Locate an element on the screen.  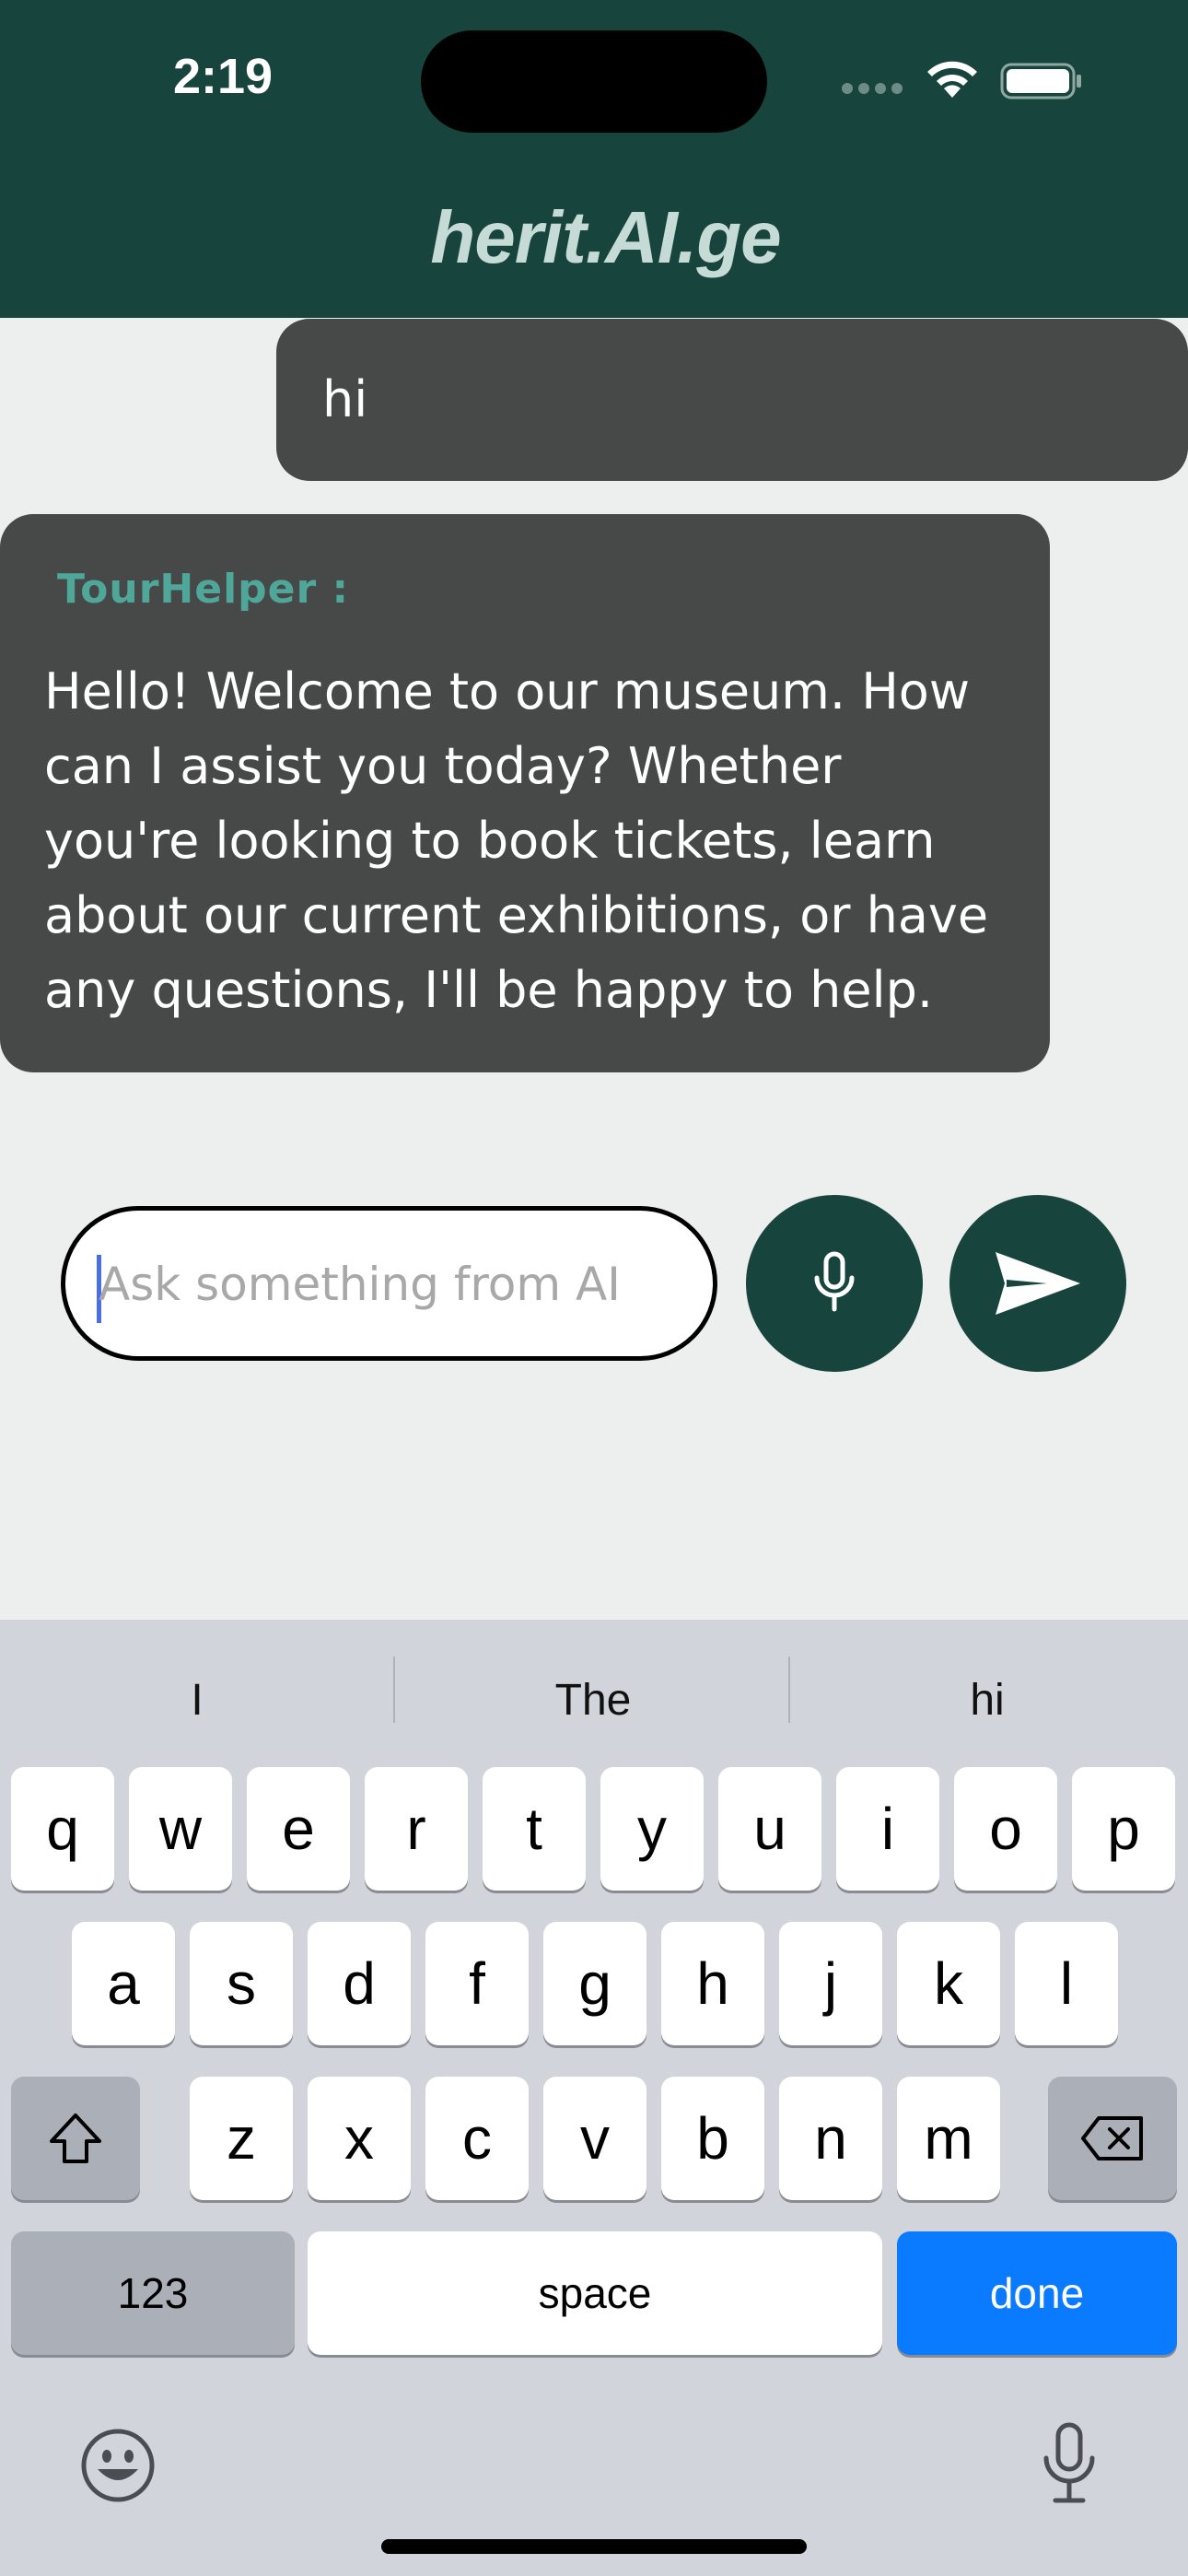
send-button is located at coordinates (1037, 1283).